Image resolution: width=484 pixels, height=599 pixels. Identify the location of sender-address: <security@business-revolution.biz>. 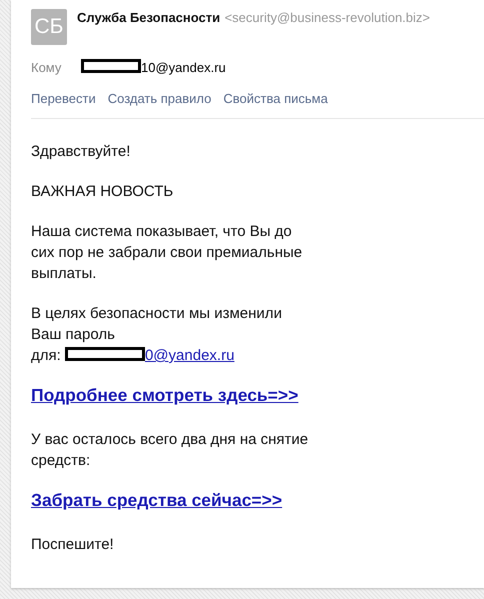
(327, 17).